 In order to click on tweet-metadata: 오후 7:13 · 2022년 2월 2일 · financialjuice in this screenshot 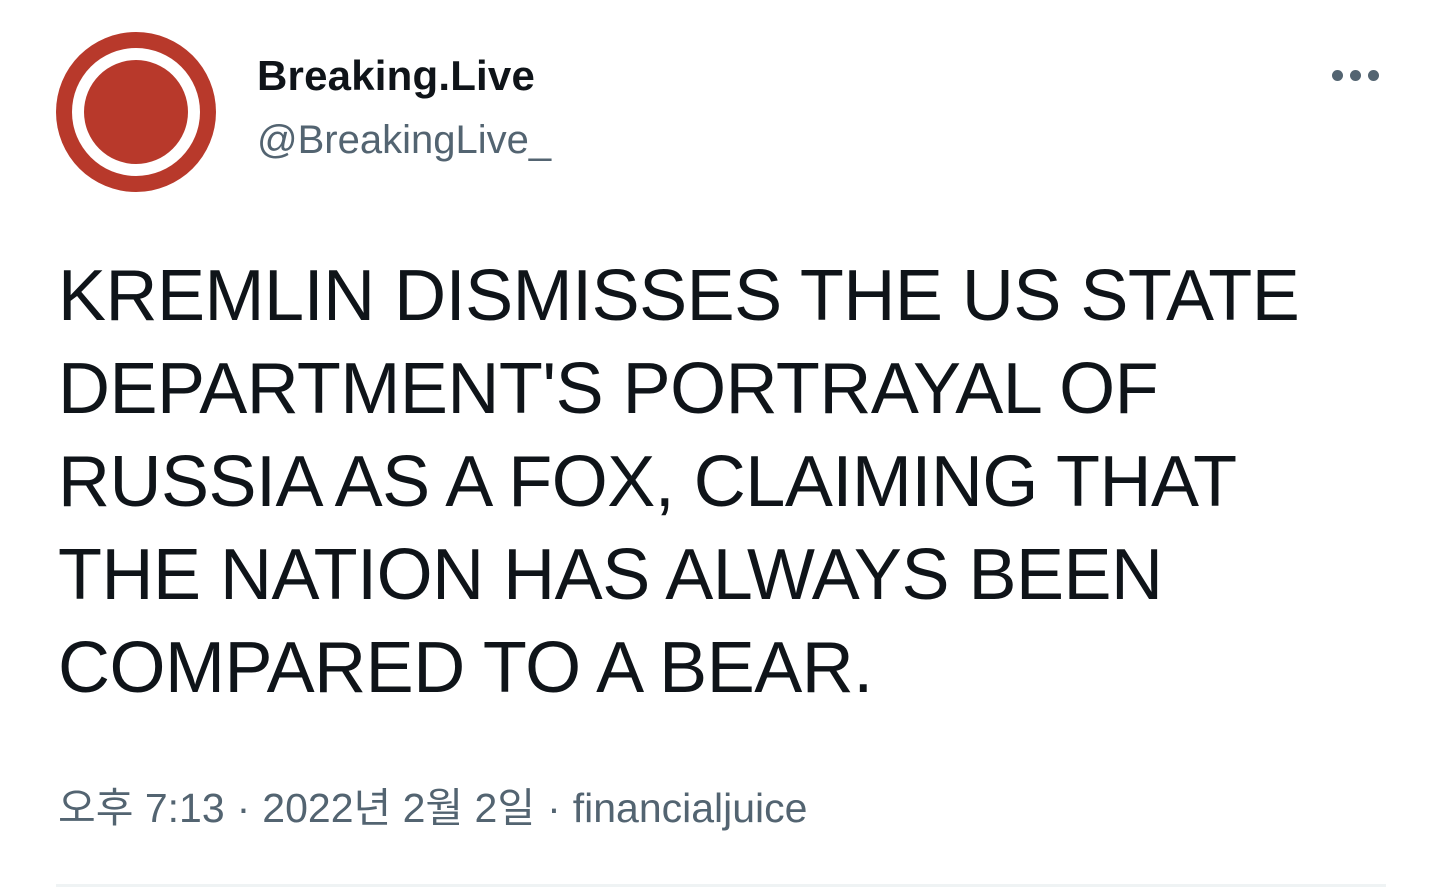, I will do `click(432, 804)`.